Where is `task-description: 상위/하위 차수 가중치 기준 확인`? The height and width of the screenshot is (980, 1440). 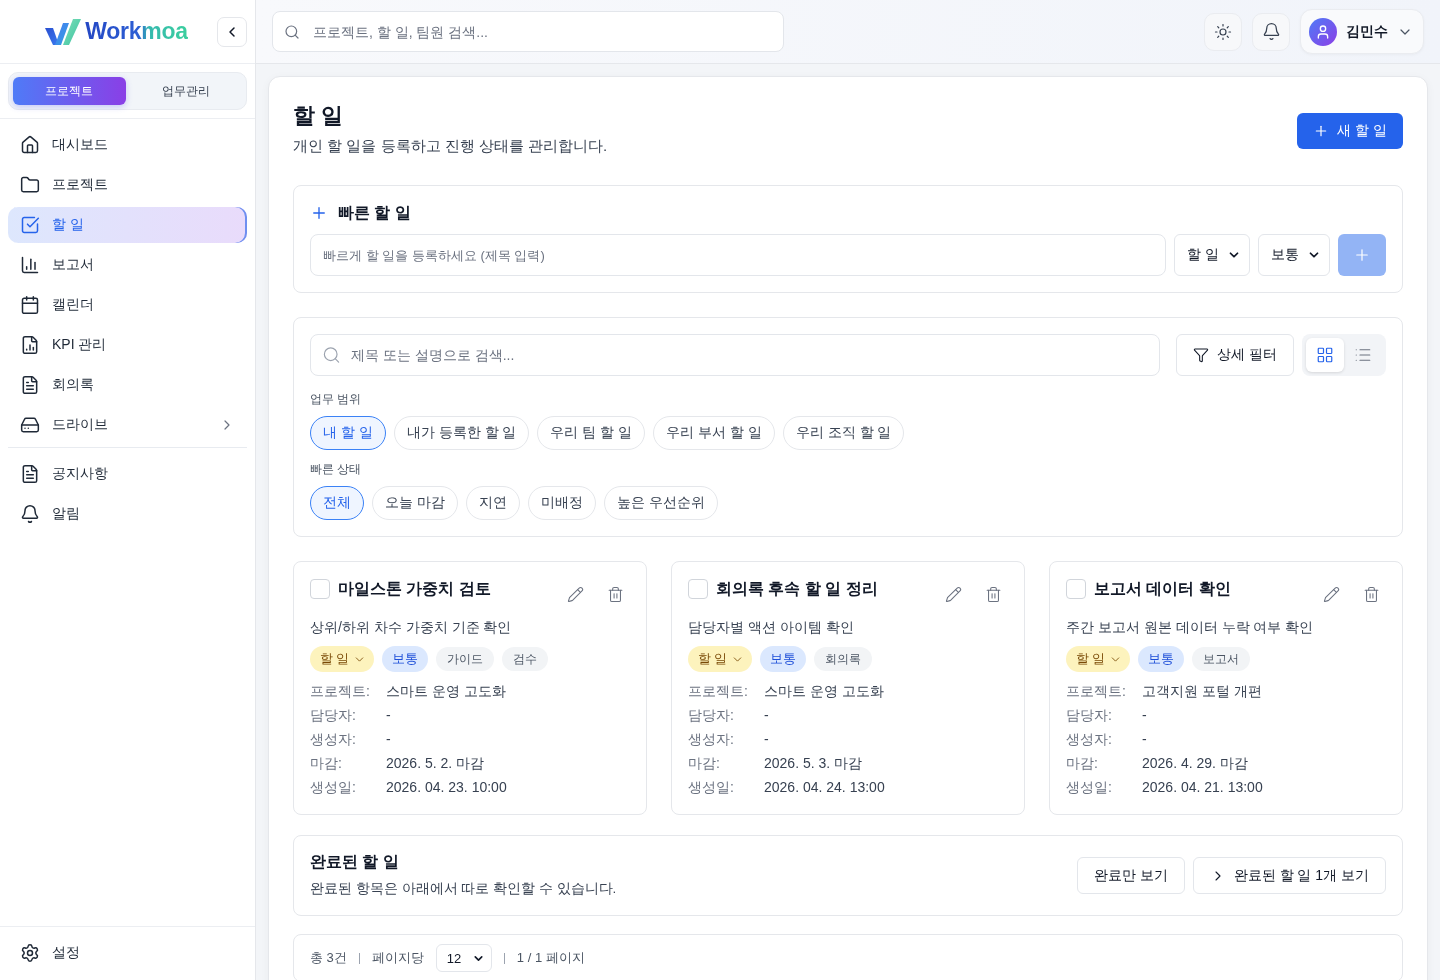 task-description: 상위/하위 차수 가중치 기준 확인 is located at coordinates (411, 627).